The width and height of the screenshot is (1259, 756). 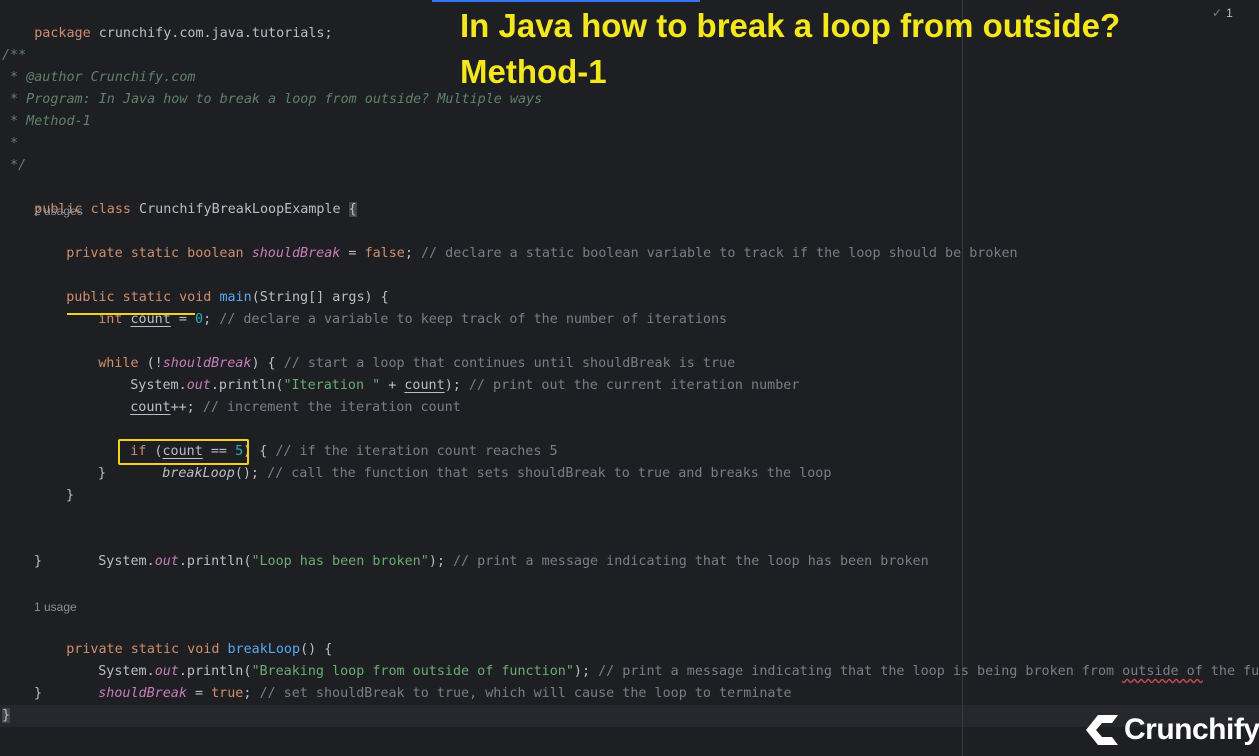 What do you see at coordinates (139, 77) in the screenshot?
I see `doc-author: Crunchify.com` at bounding box center [139, 77].